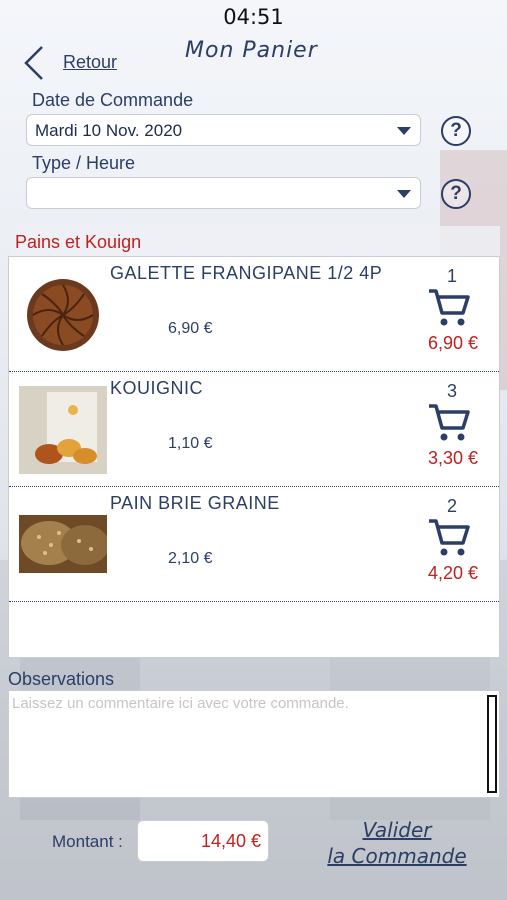  I want to click on line-total: 4,20 €, so click(453, 573).